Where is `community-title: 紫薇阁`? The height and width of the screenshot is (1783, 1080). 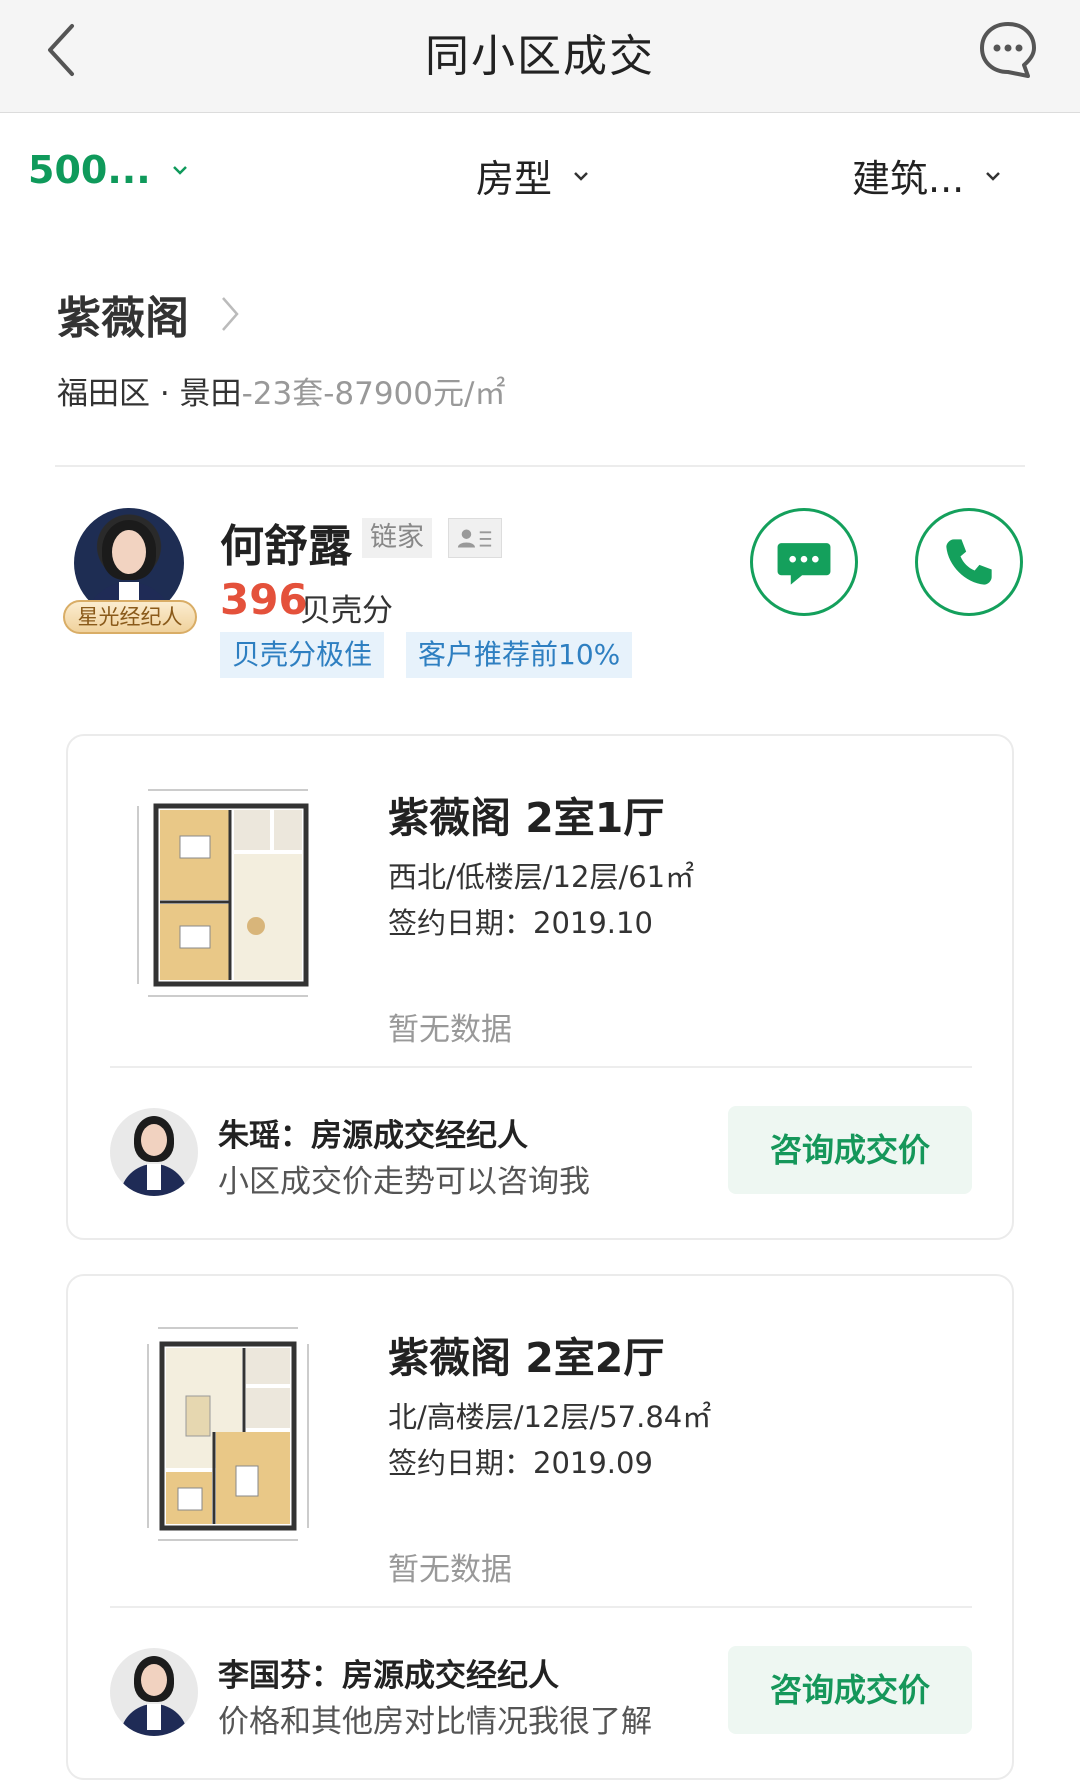 community-title: 紫薇阁 is located at coordinates (149, 314).